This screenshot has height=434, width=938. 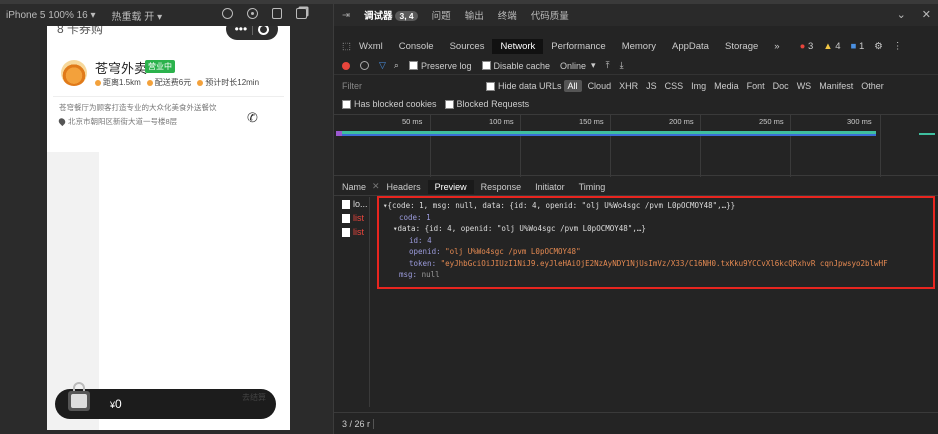 What do you see at coordinates (450, 186) in the screenshot?
I see `tab-preview: Preview` at bounding box center [450, 186].